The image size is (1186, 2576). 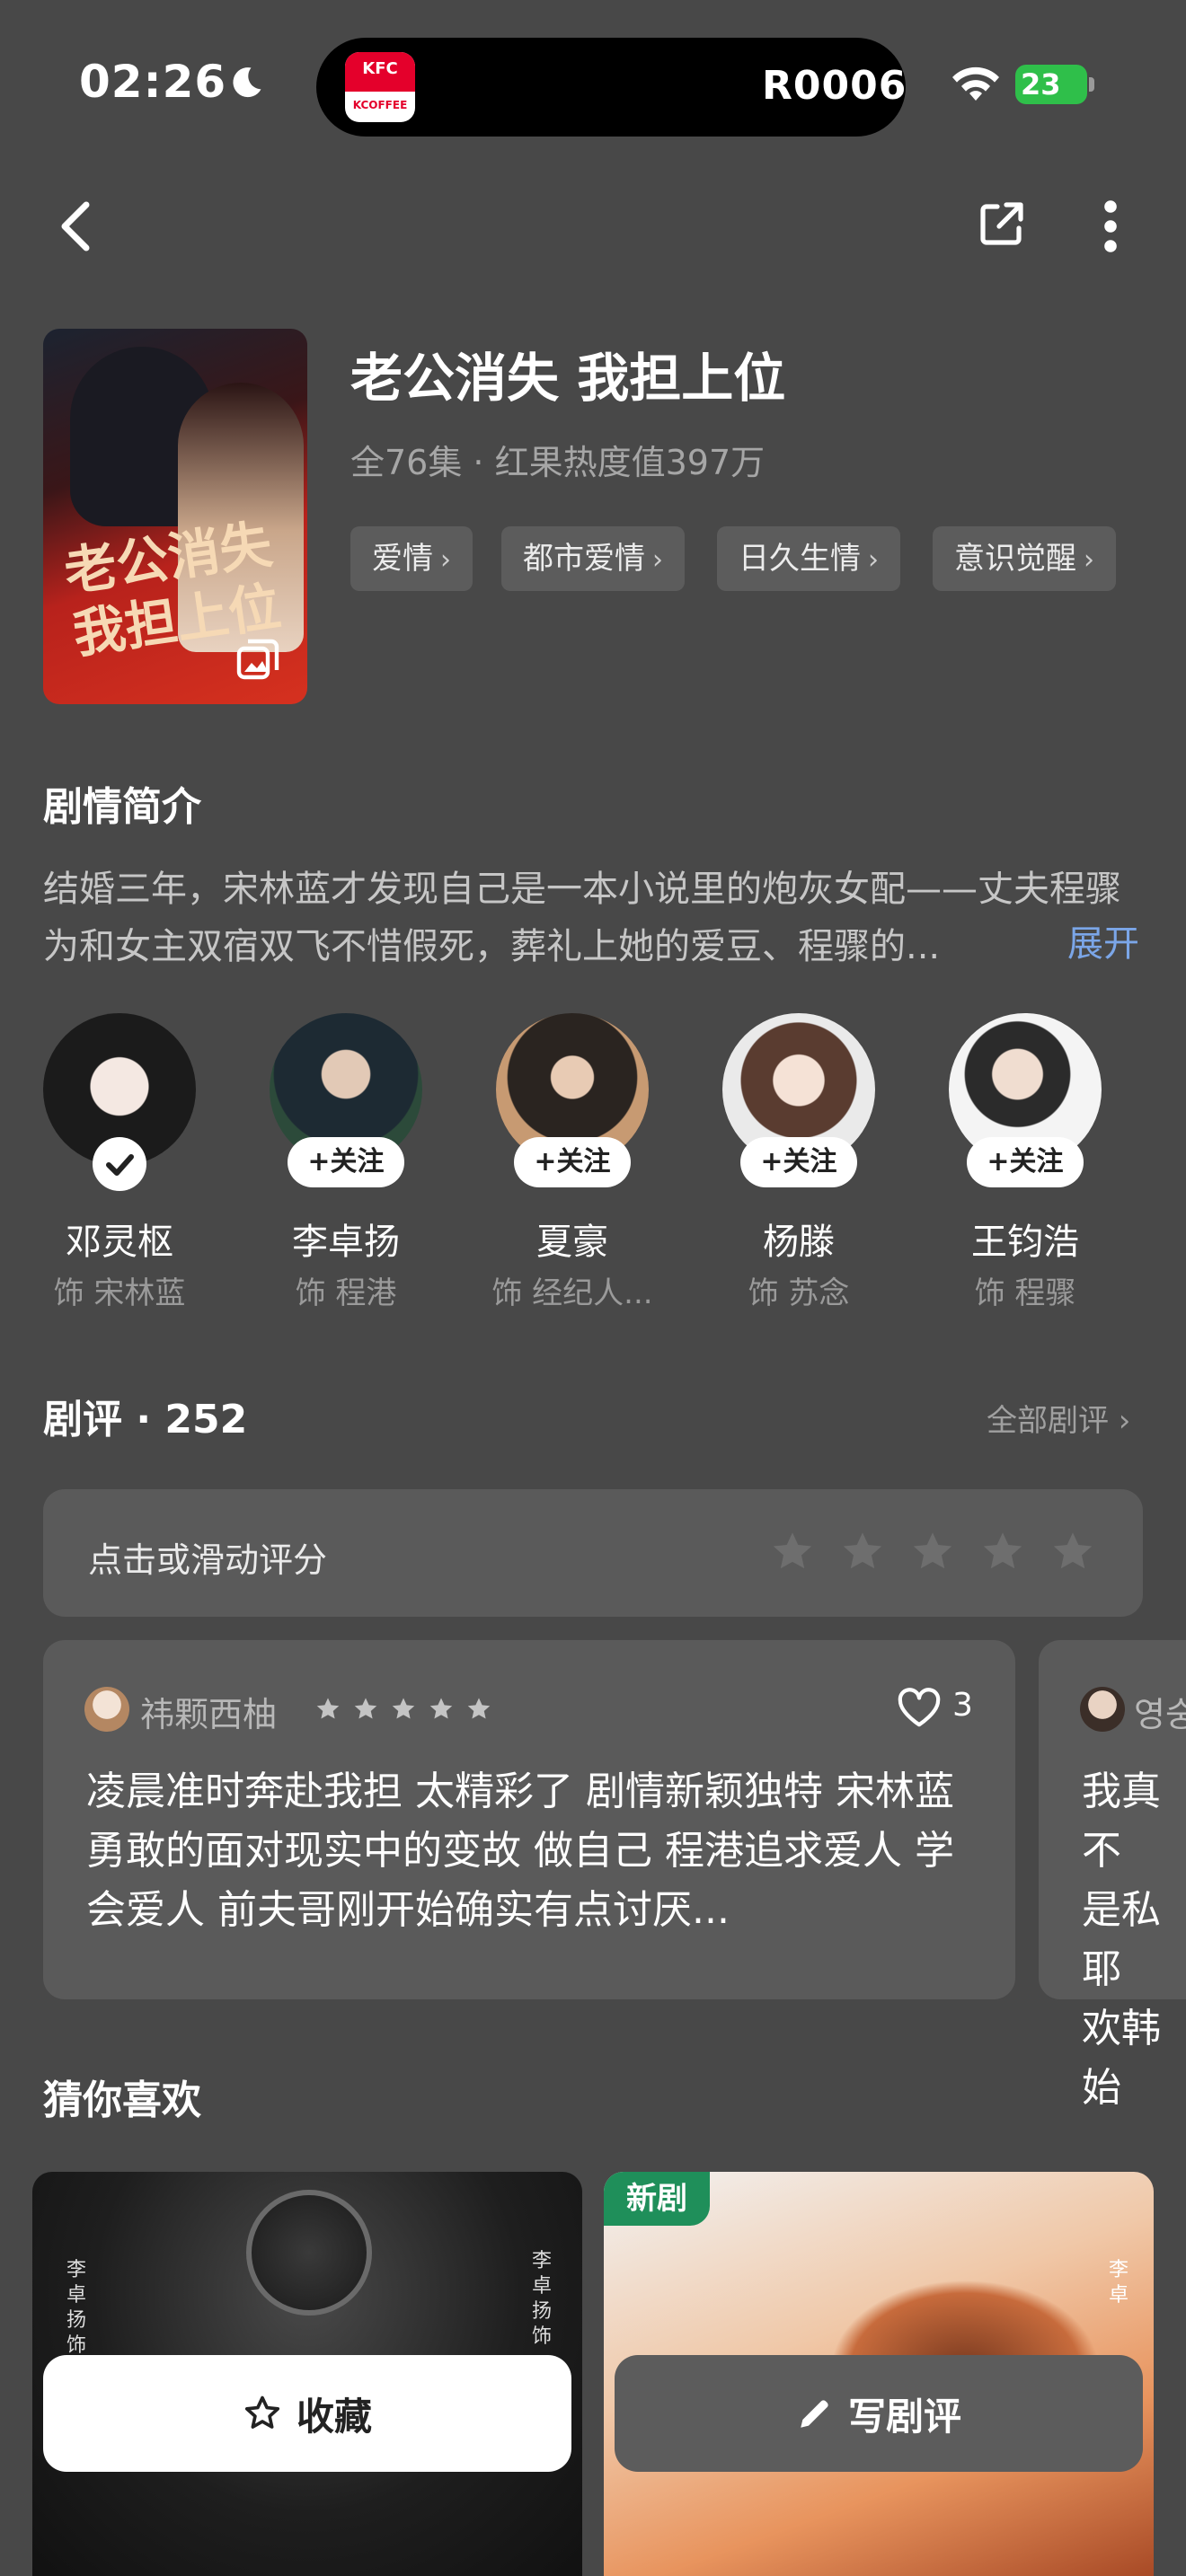 I want to click on tag-romance: 爱情 ›, so click(x=411, y=558).